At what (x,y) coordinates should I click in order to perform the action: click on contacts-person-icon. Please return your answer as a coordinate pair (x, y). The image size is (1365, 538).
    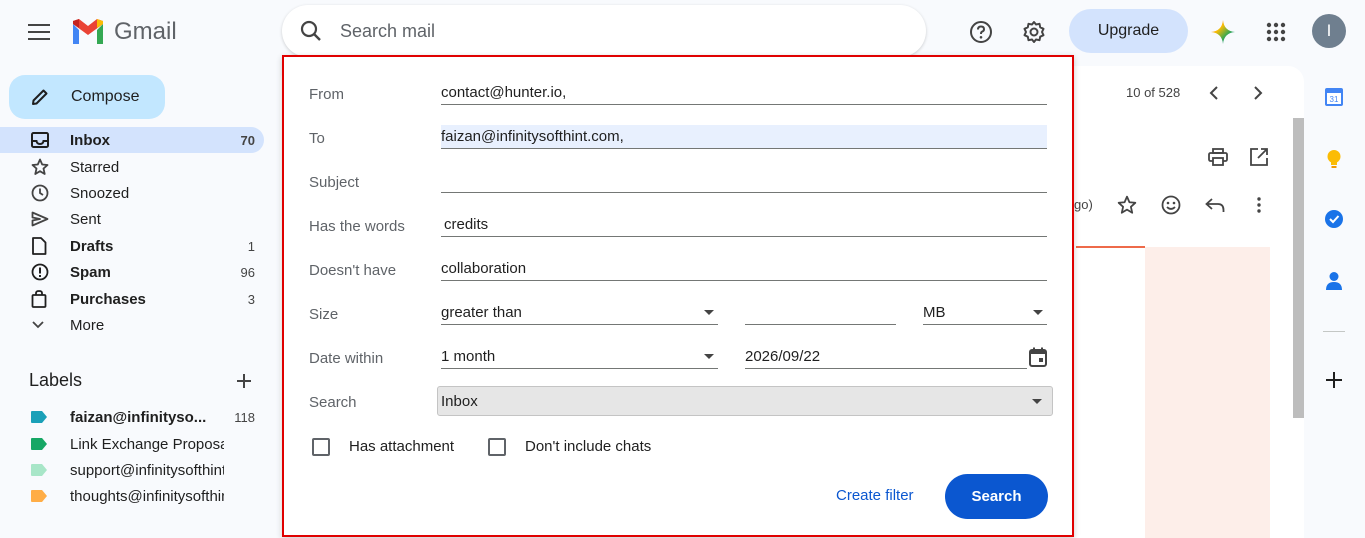
    Looking at the image, I should click on (1334, 281).